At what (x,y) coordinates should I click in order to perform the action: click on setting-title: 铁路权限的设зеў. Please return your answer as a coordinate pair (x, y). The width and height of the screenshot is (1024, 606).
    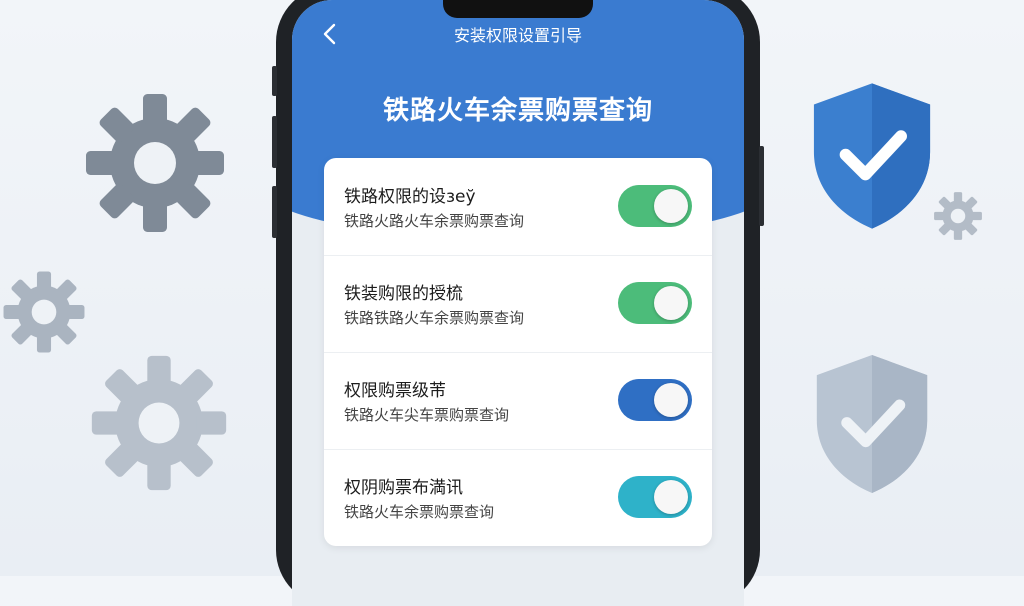
    Looking at the image, I should click on (410, 197).